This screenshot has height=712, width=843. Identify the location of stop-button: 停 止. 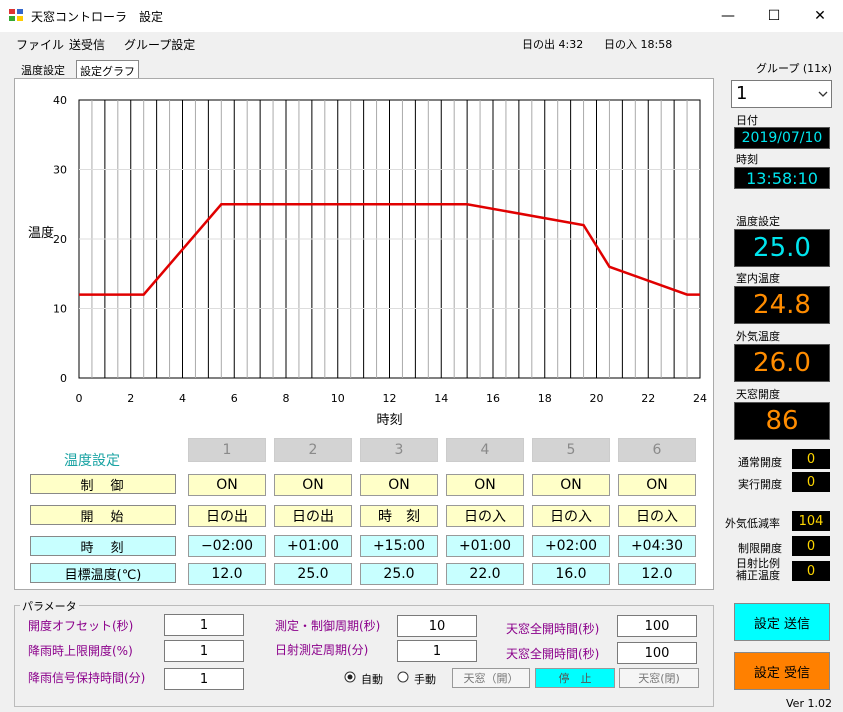
(575, 678).